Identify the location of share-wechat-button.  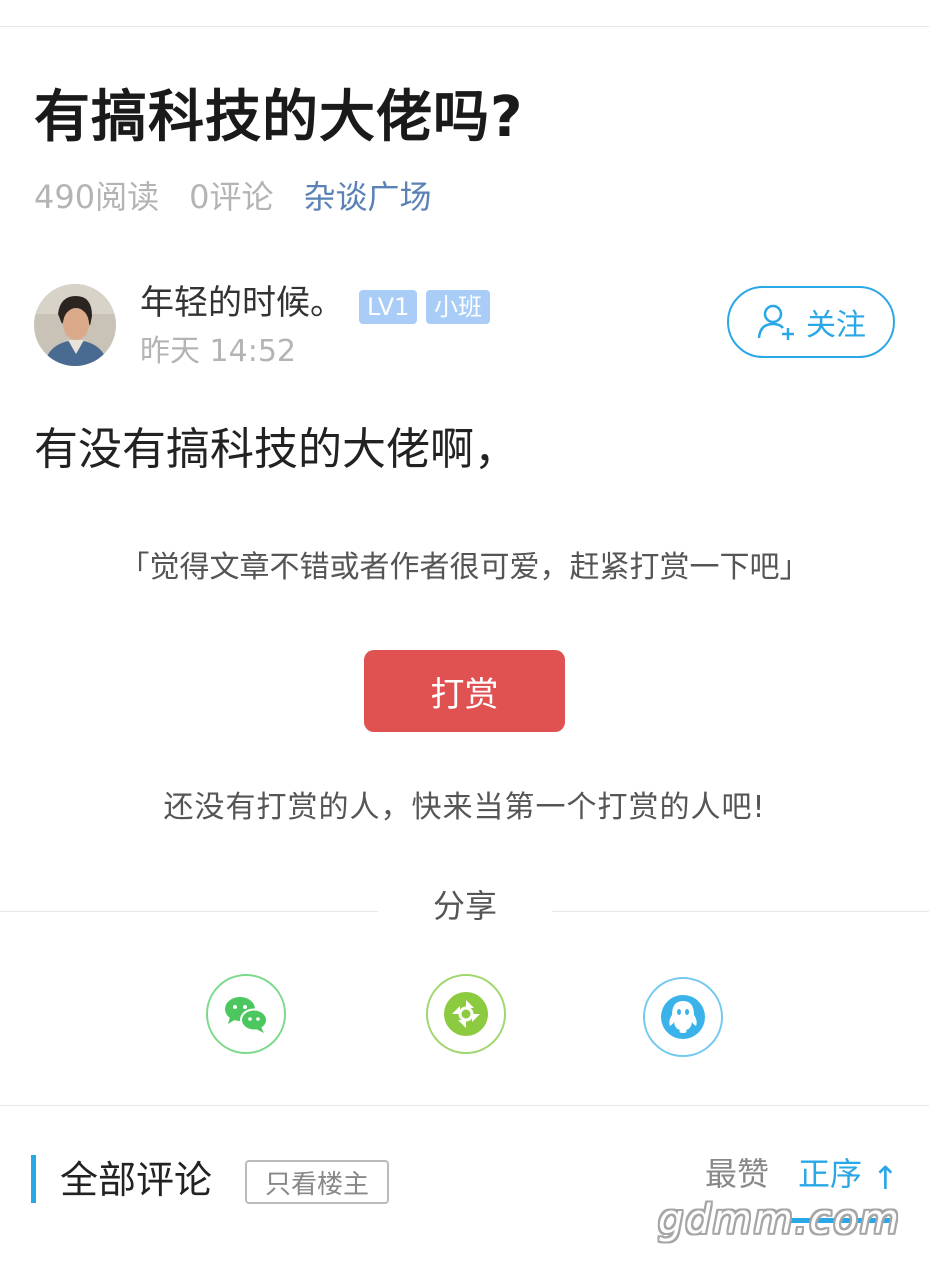
(246, 1014).